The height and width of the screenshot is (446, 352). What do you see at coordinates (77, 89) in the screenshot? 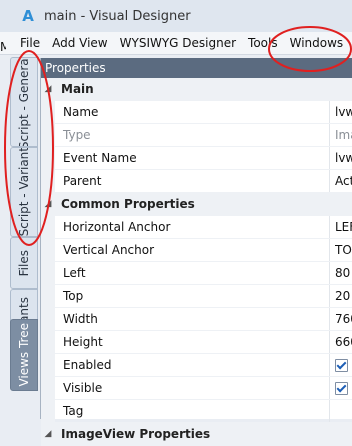
I see `category-label: Main` at bounding box center [77, 89].